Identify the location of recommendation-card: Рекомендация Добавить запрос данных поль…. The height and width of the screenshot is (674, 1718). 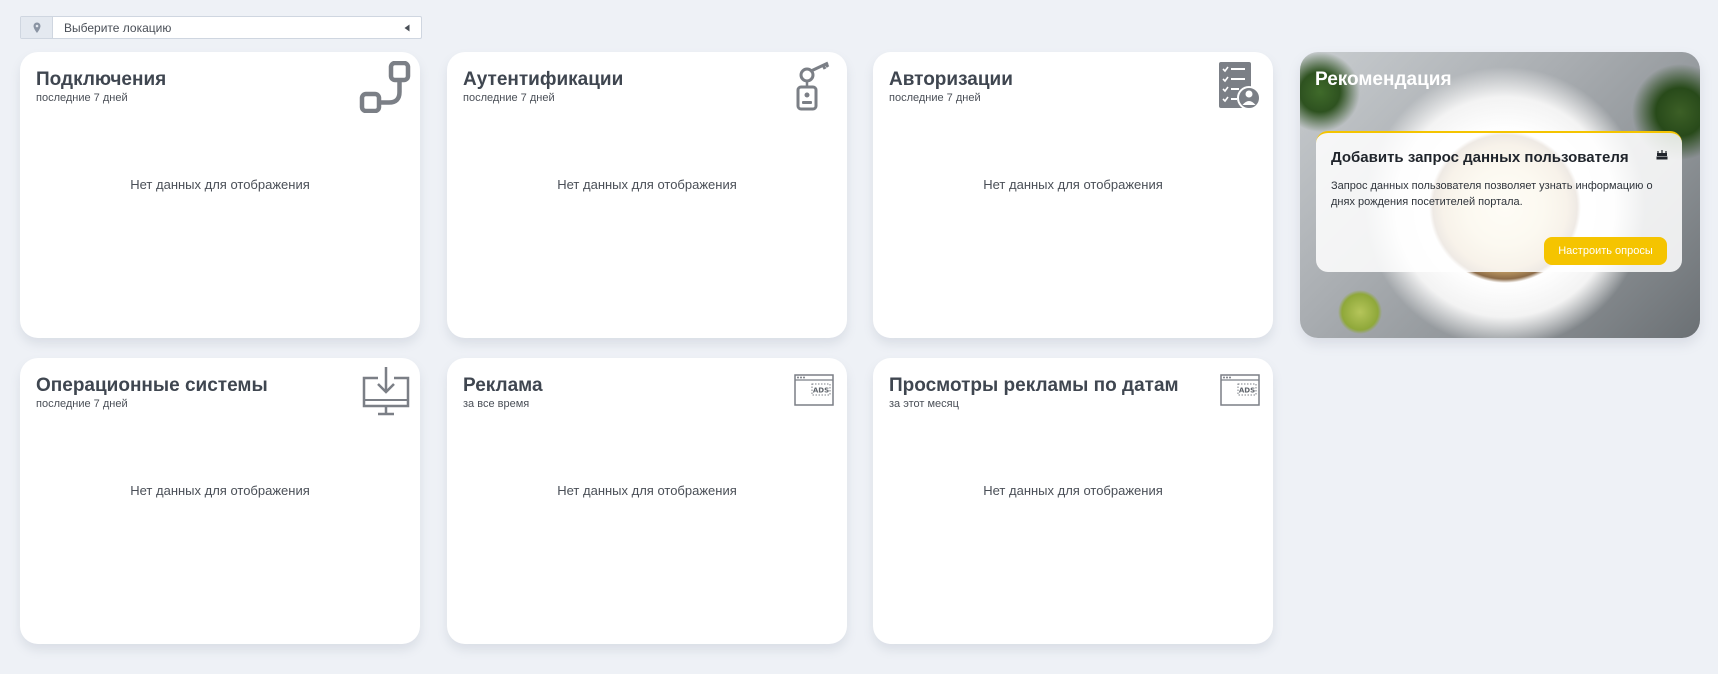
(1500, 195).